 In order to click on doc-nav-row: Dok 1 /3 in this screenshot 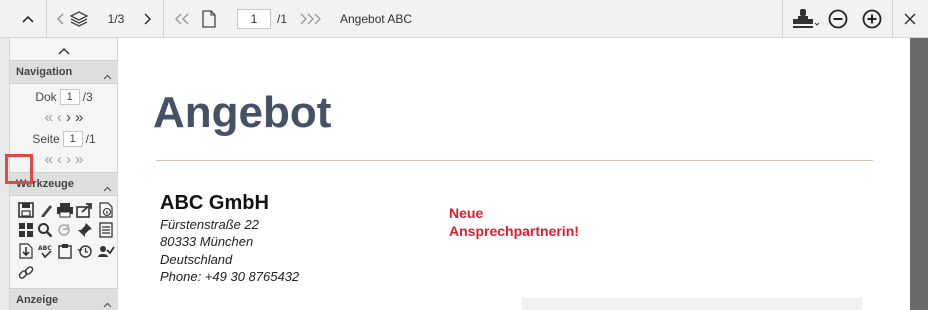, I will do `click(64, 97)`.